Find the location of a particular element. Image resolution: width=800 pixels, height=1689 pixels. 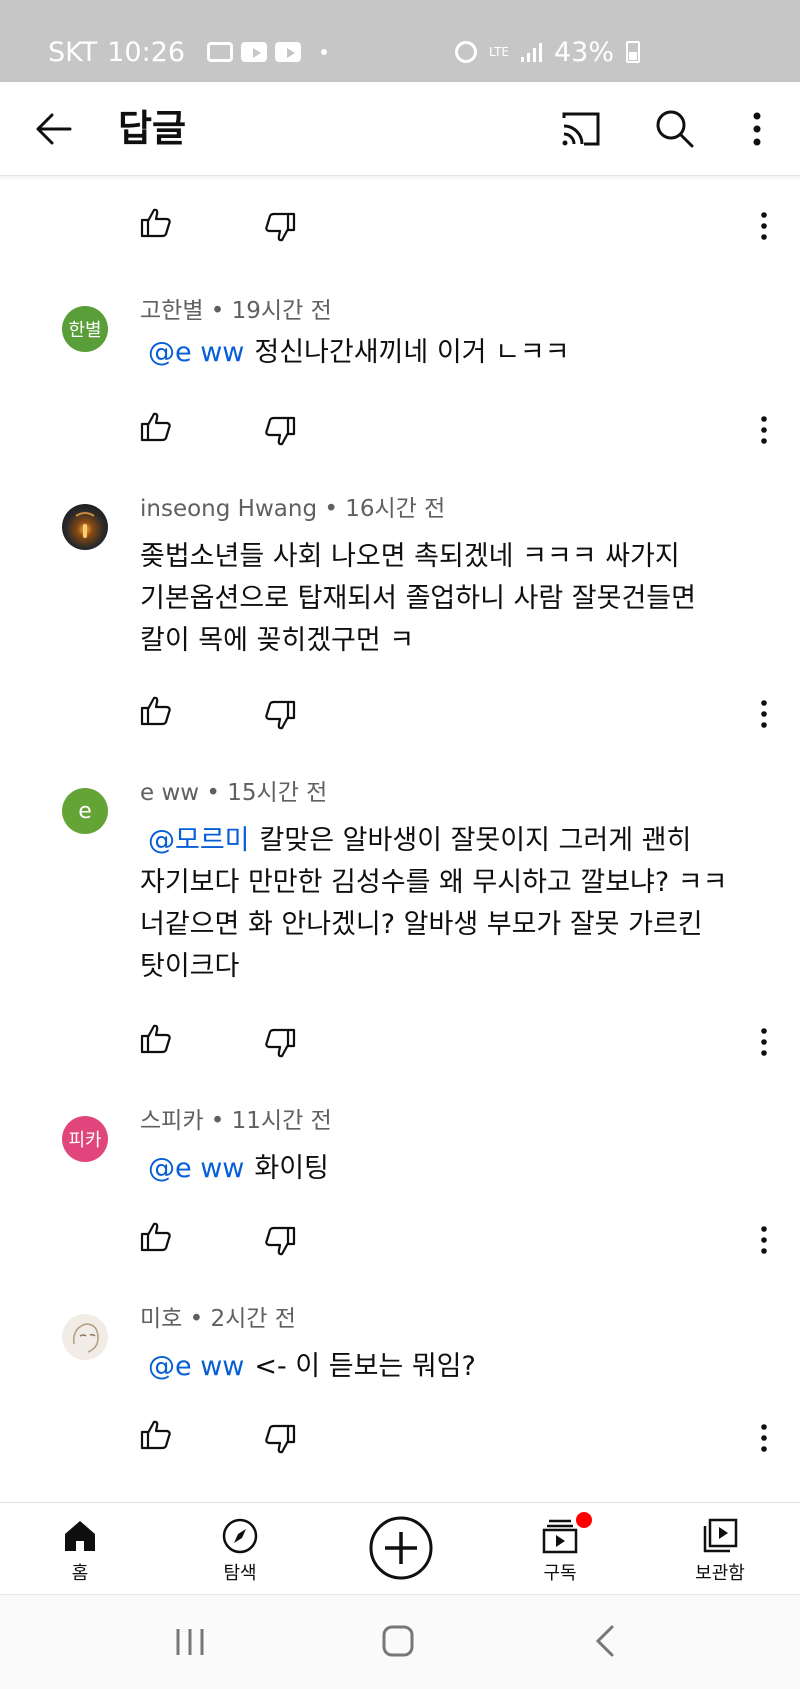

carrier-label: SKT is located at coordinates (73, 52).